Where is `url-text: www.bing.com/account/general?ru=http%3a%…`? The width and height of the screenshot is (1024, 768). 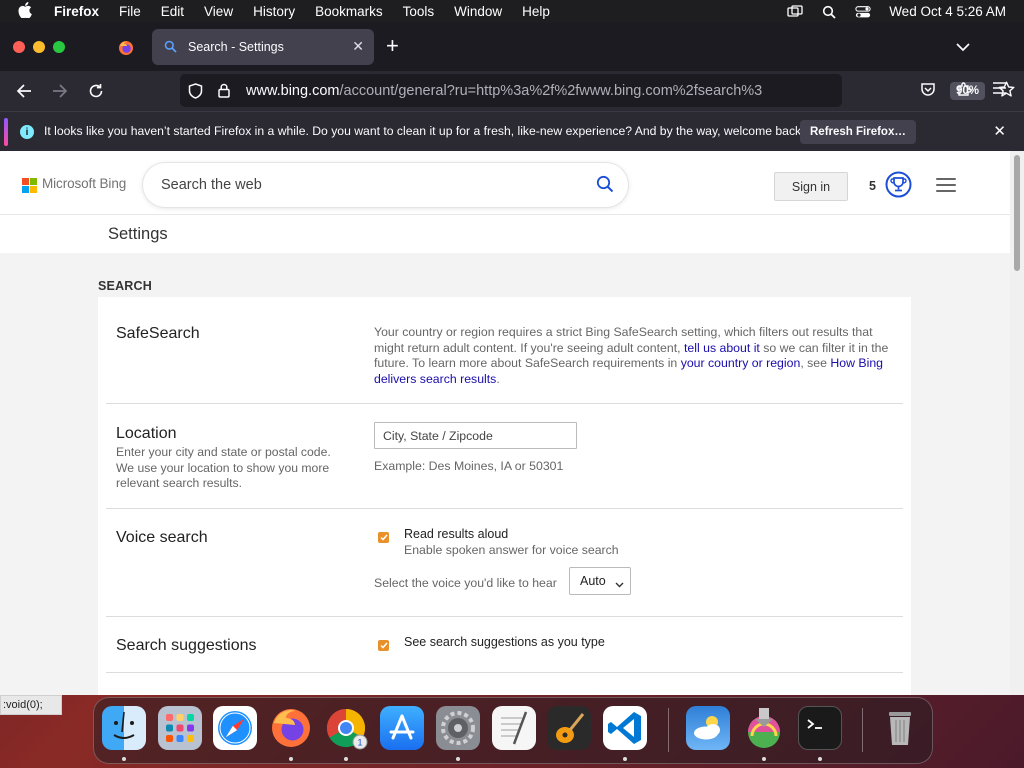
url-text: www.bing.com/account/general?ru=http%3a%… is located at coordinates (505, 91).